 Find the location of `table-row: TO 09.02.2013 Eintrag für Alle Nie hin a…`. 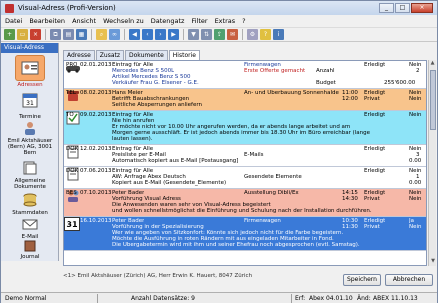

table-row: TO 09.02.2013 Eintrag für Alle Nie hin a… is located at coordinates (245, 128).